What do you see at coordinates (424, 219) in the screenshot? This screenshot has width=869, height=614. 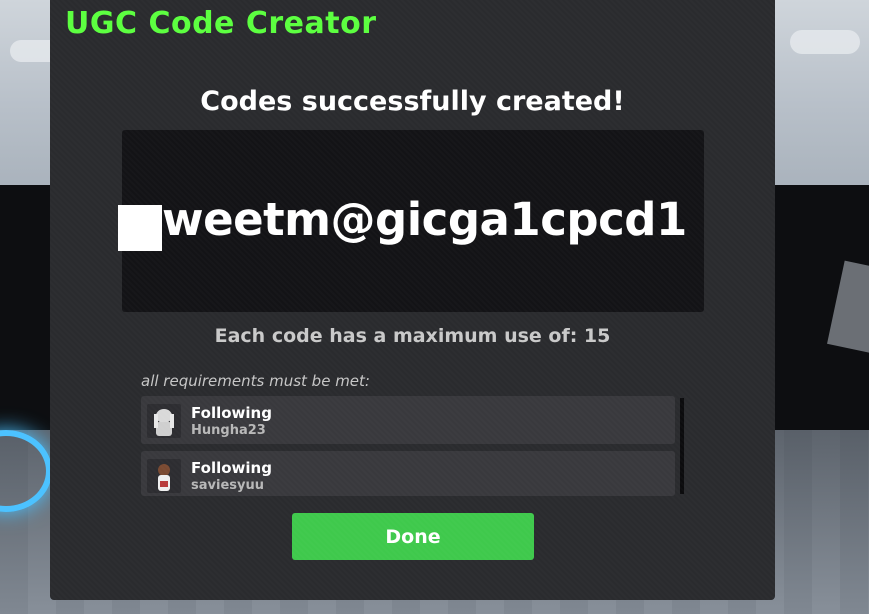 I see `generated-code: weetm@gicga1cpcd1` at bounding box center [424, 219].